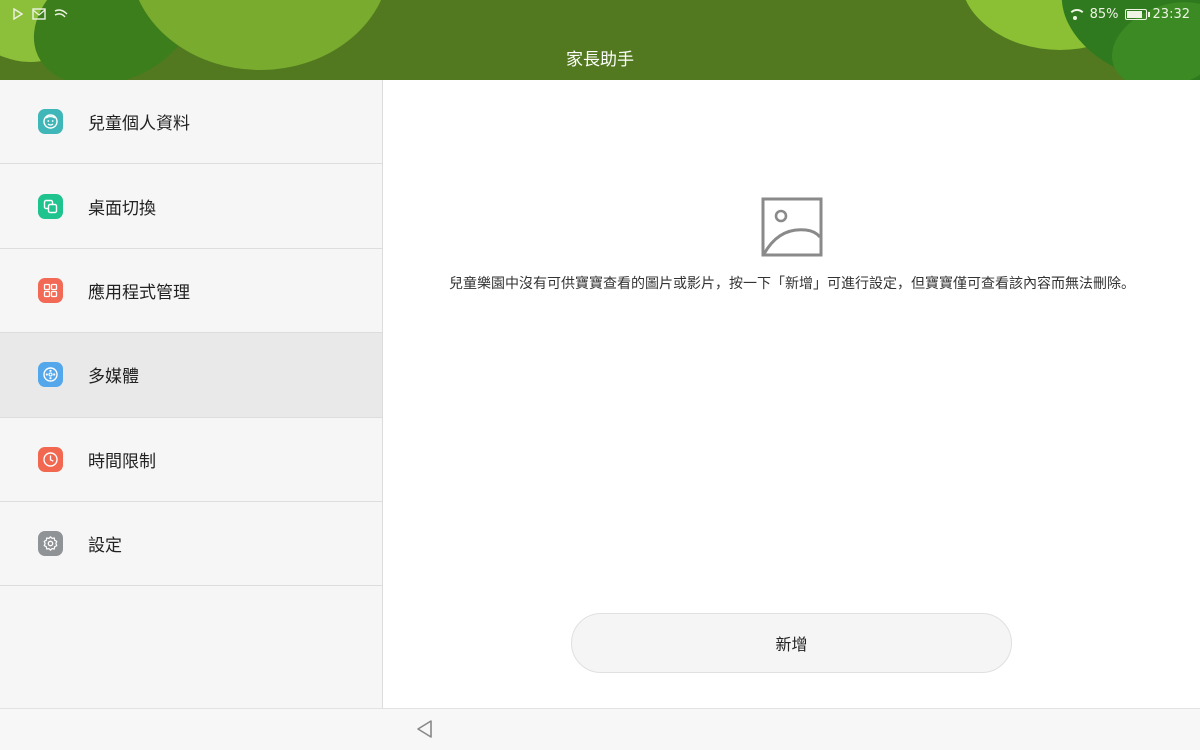 The width and height of the screenshot is (1200, 750). Describe the element at coordinates (50, 459) in the screenshot. I see `clock-icon` at that location.